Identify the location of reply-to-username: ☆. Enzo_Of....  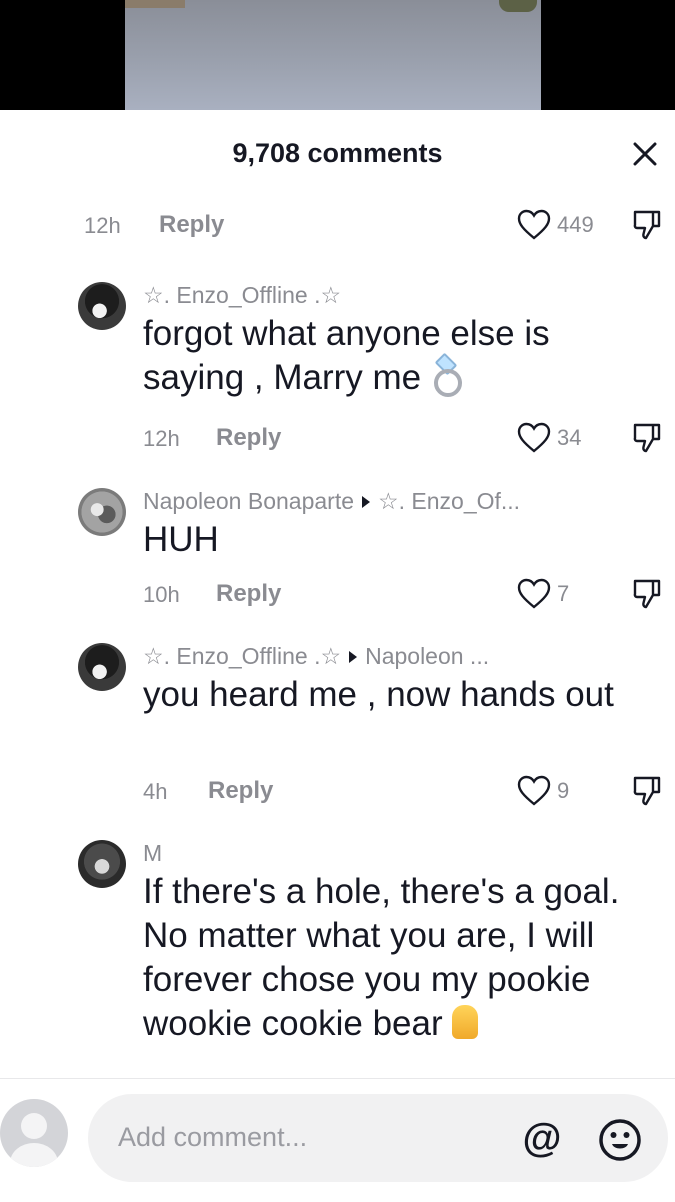
(449, 501).